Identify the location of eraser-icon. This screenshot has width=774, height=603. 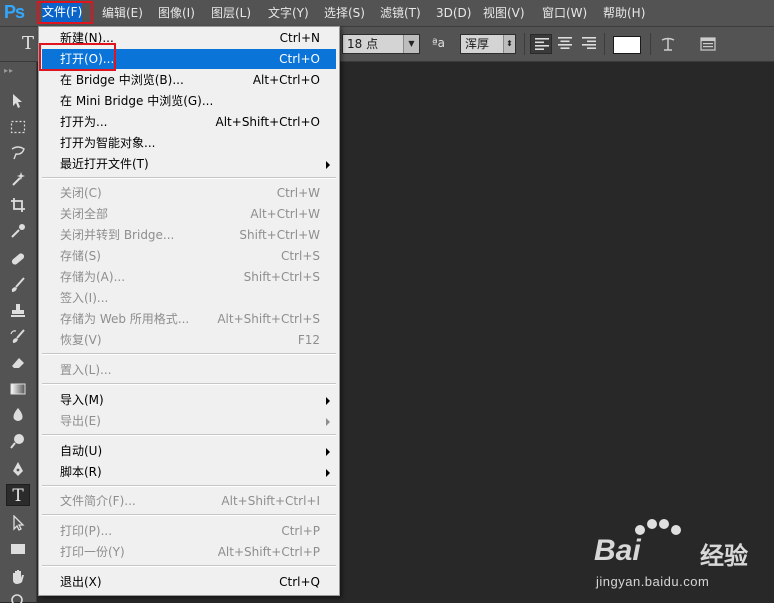
(18, 363).